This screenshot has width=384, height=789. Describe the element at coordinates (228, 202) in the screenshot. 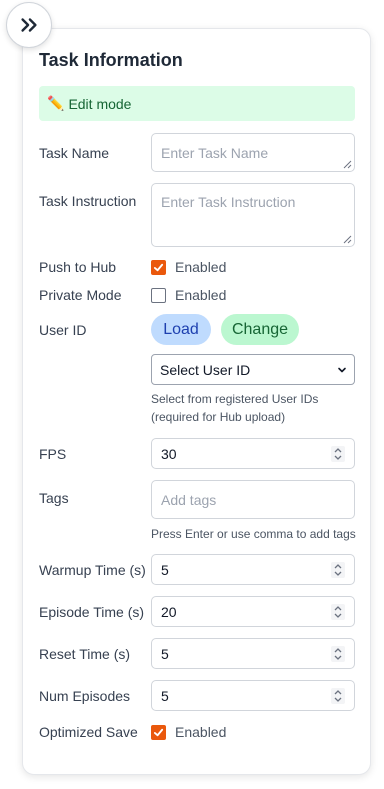

I see `task-instruction-placeholder: Enter Task Instruction` at that location.